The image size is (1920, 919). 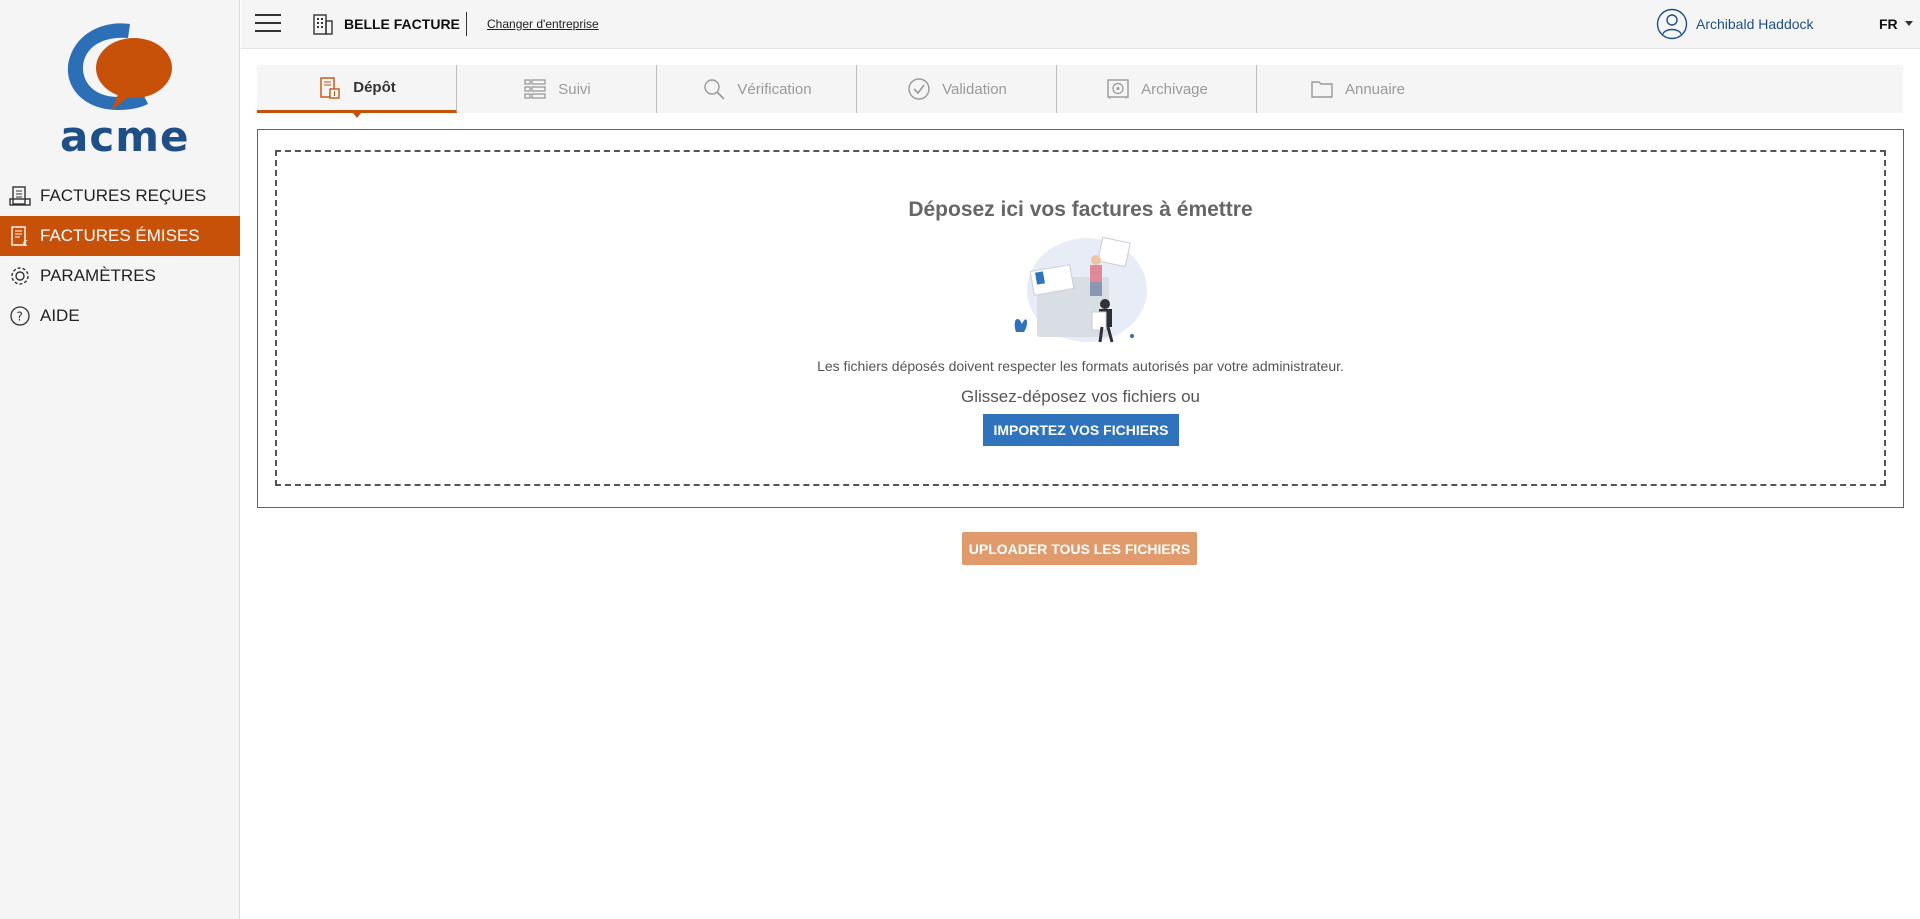 I want to click on sidebar-item-label: FACTURES REÇUES, so click(x=123, y=195).